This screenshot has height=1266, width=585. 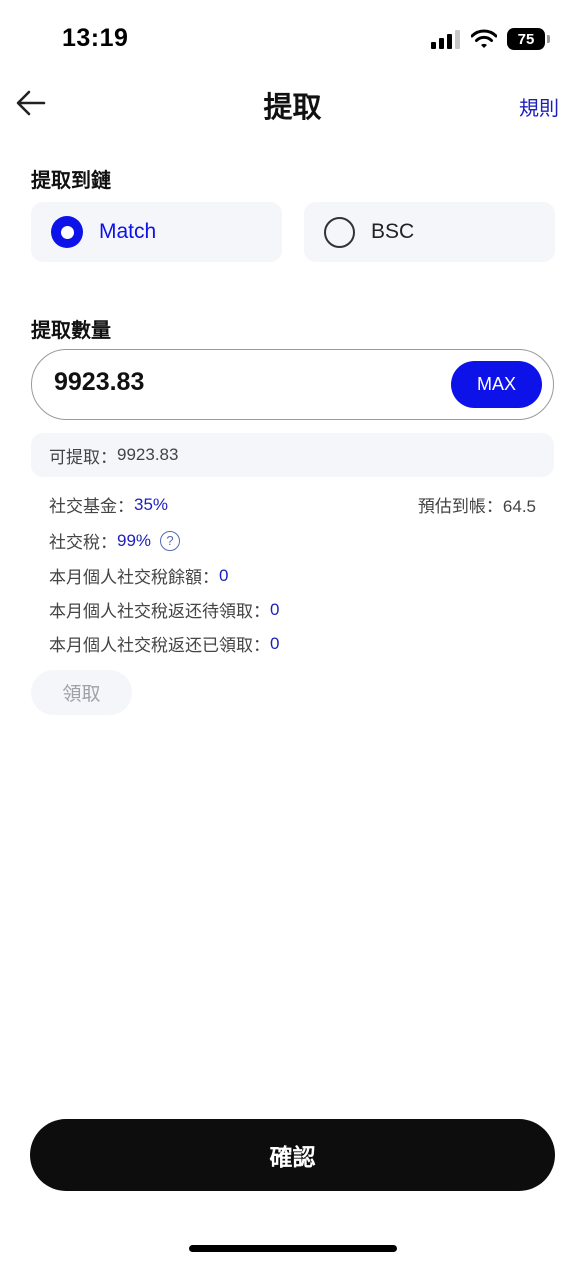 I want to click on available-amount: 可提取： 9923.83, so click(x=292, y=455).